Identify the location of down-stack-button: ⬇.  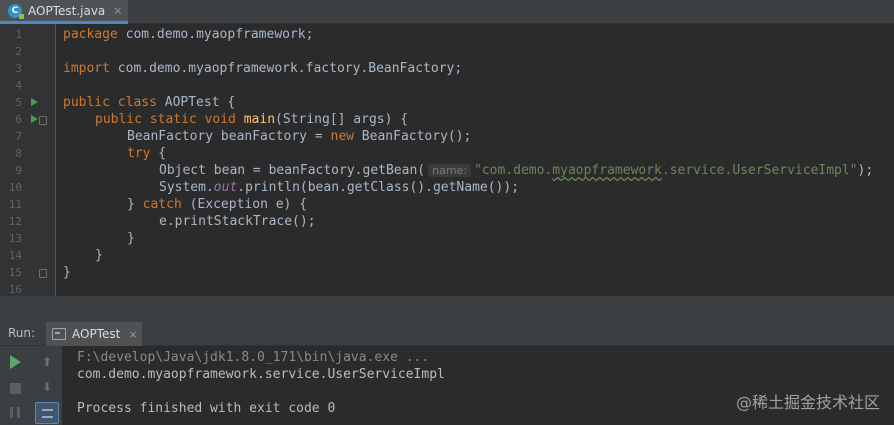
(47, 387).